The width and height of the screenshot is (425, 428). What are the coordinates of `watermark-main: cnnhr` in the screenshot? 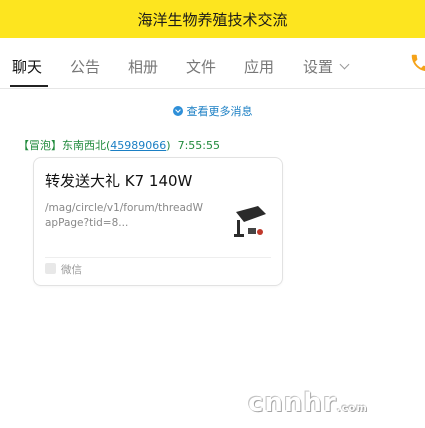 It's located at (292, 403).